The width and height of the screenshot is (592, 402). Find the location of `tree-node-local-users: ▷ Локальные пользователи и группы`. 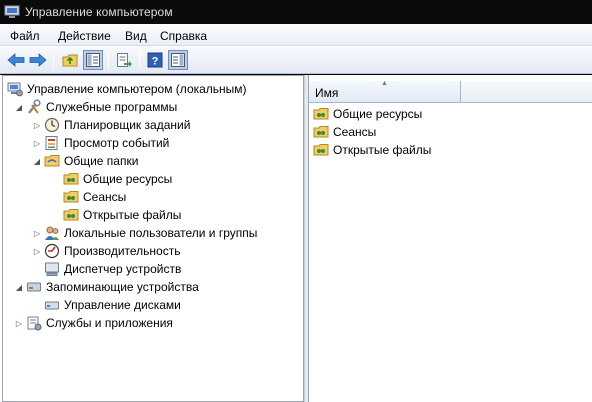

tree-node-local-users: ▷ Локальные пользователи и группы is located at coordinates (144, 233).